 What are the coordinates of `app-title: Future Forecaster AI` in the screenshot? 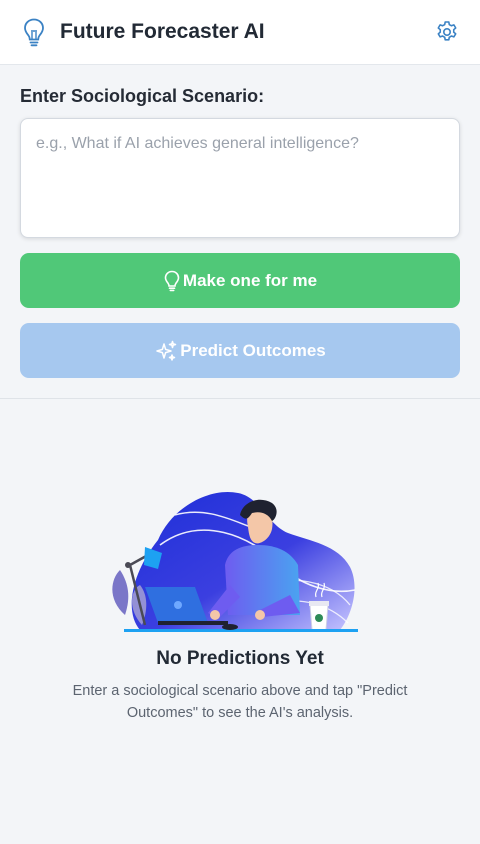 It's located at (162, 31).